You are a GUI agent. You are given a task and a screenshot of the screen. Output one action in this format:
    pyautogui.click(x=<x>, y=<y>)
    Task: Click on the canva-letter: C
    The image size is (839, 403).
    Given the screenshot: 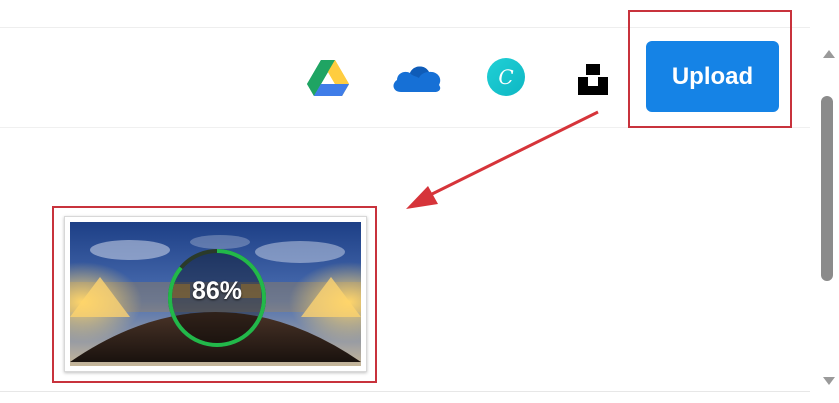 What is the action you would take?
    pyautogui.click(x=505, y=77)
    